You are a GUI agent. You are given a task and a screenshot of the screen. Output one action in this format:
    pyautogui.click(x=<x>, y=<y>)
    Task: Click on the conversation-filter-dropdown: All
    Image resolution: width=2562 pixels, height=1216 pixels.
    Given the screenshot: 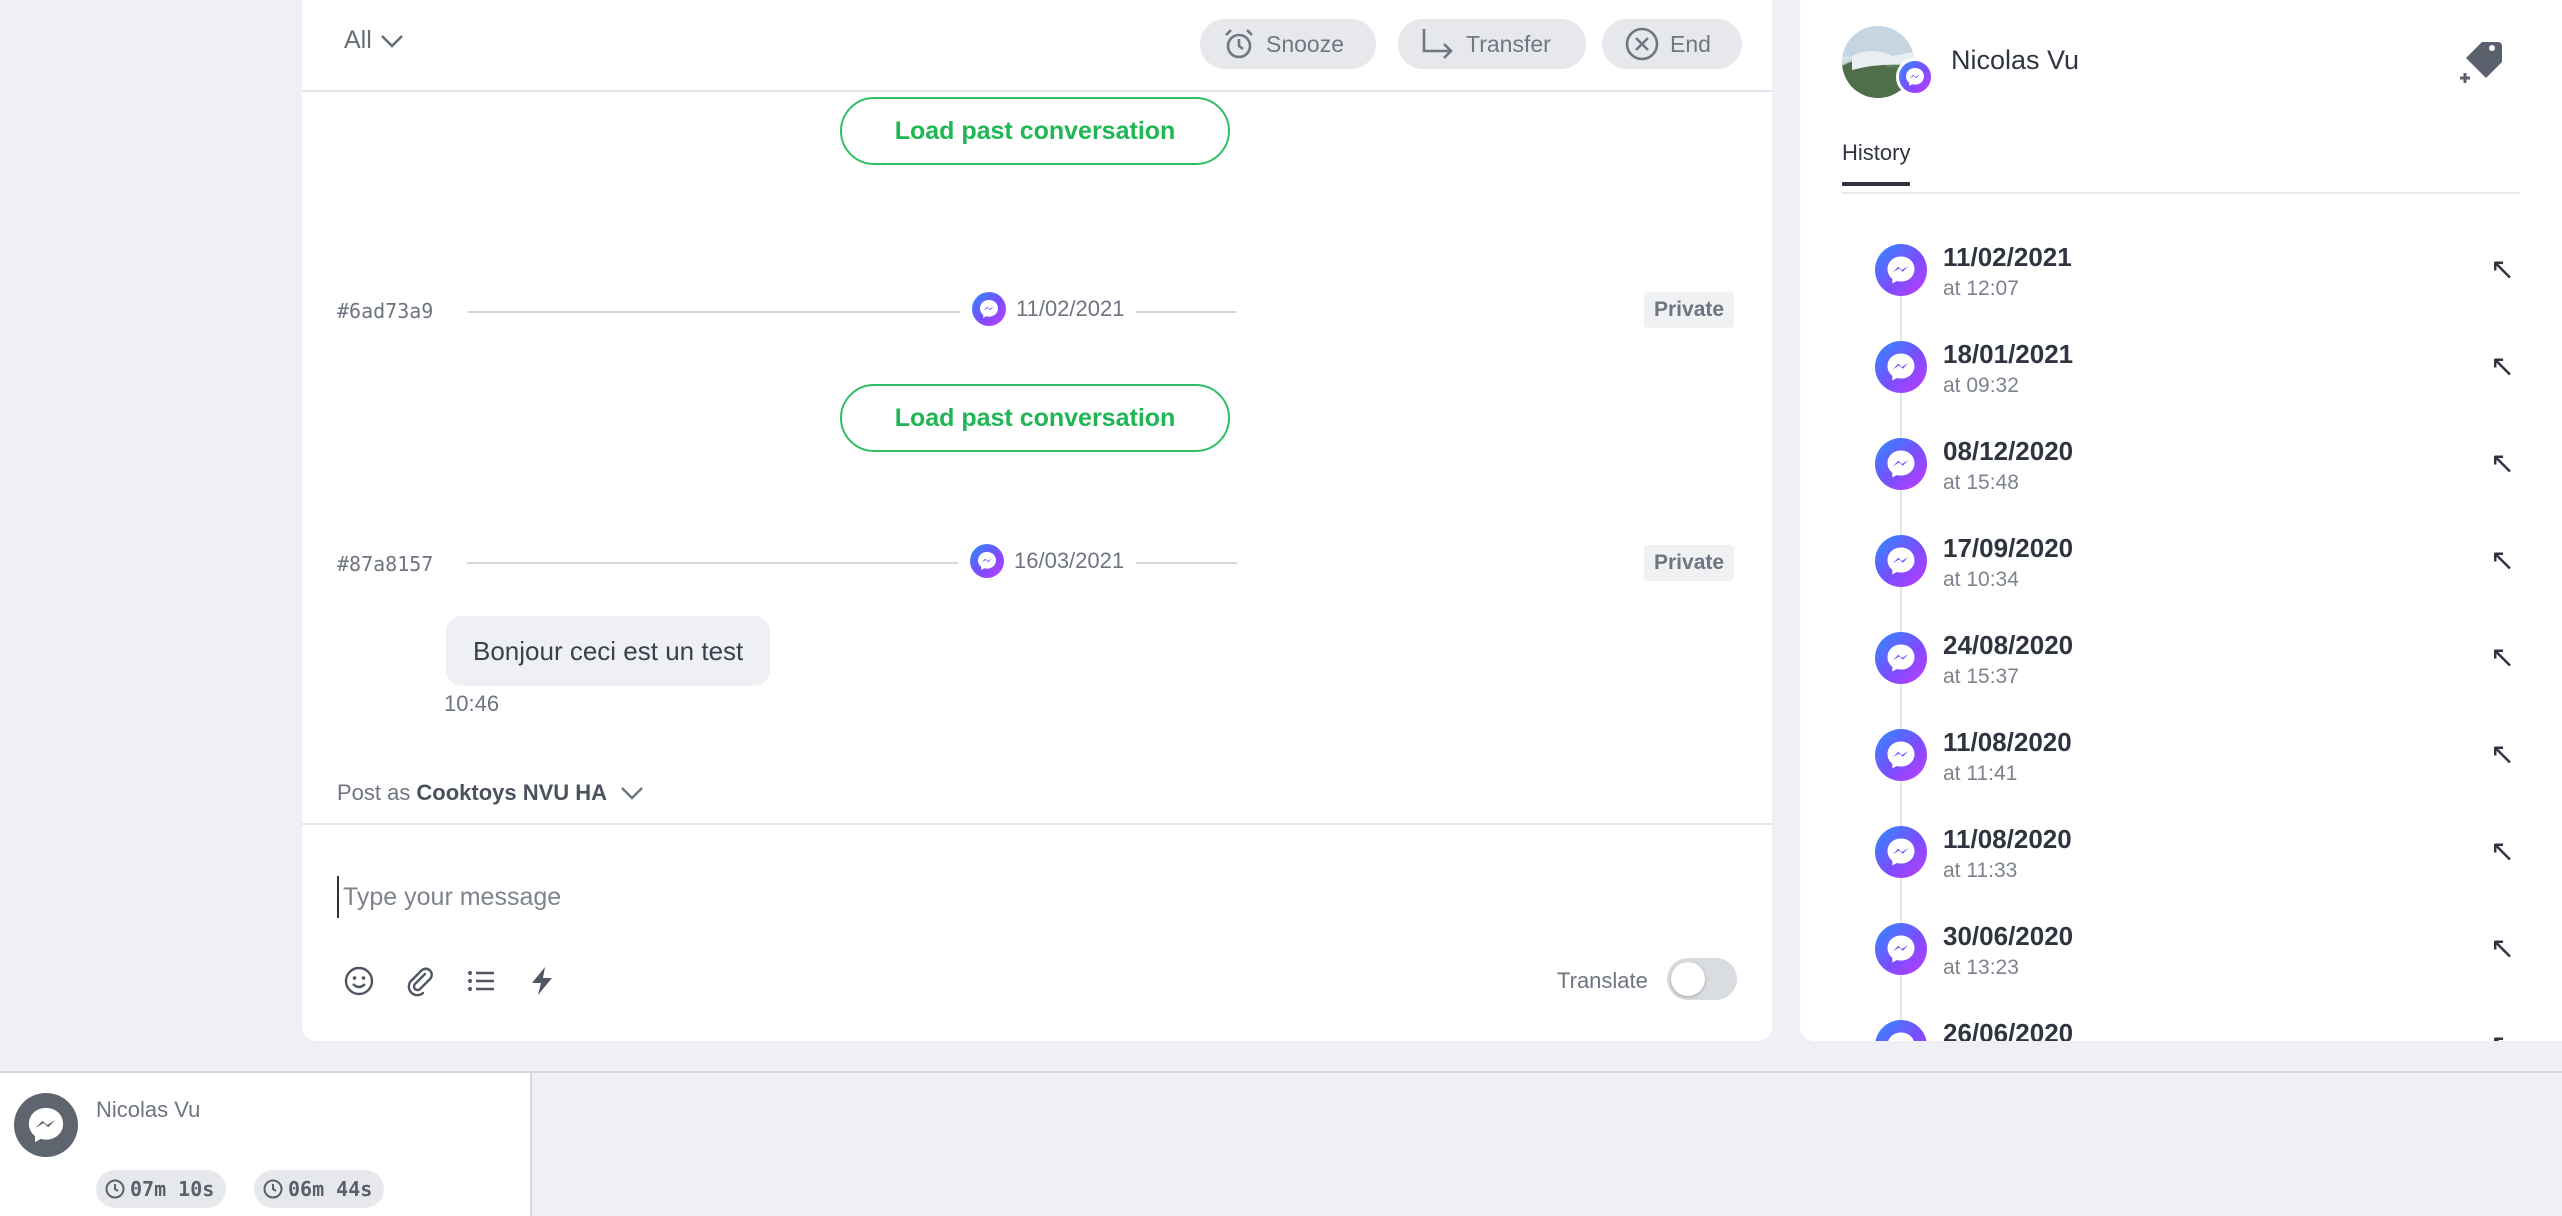 What is the action you would take?
    pyautogui.click(x=374, y=40)
    